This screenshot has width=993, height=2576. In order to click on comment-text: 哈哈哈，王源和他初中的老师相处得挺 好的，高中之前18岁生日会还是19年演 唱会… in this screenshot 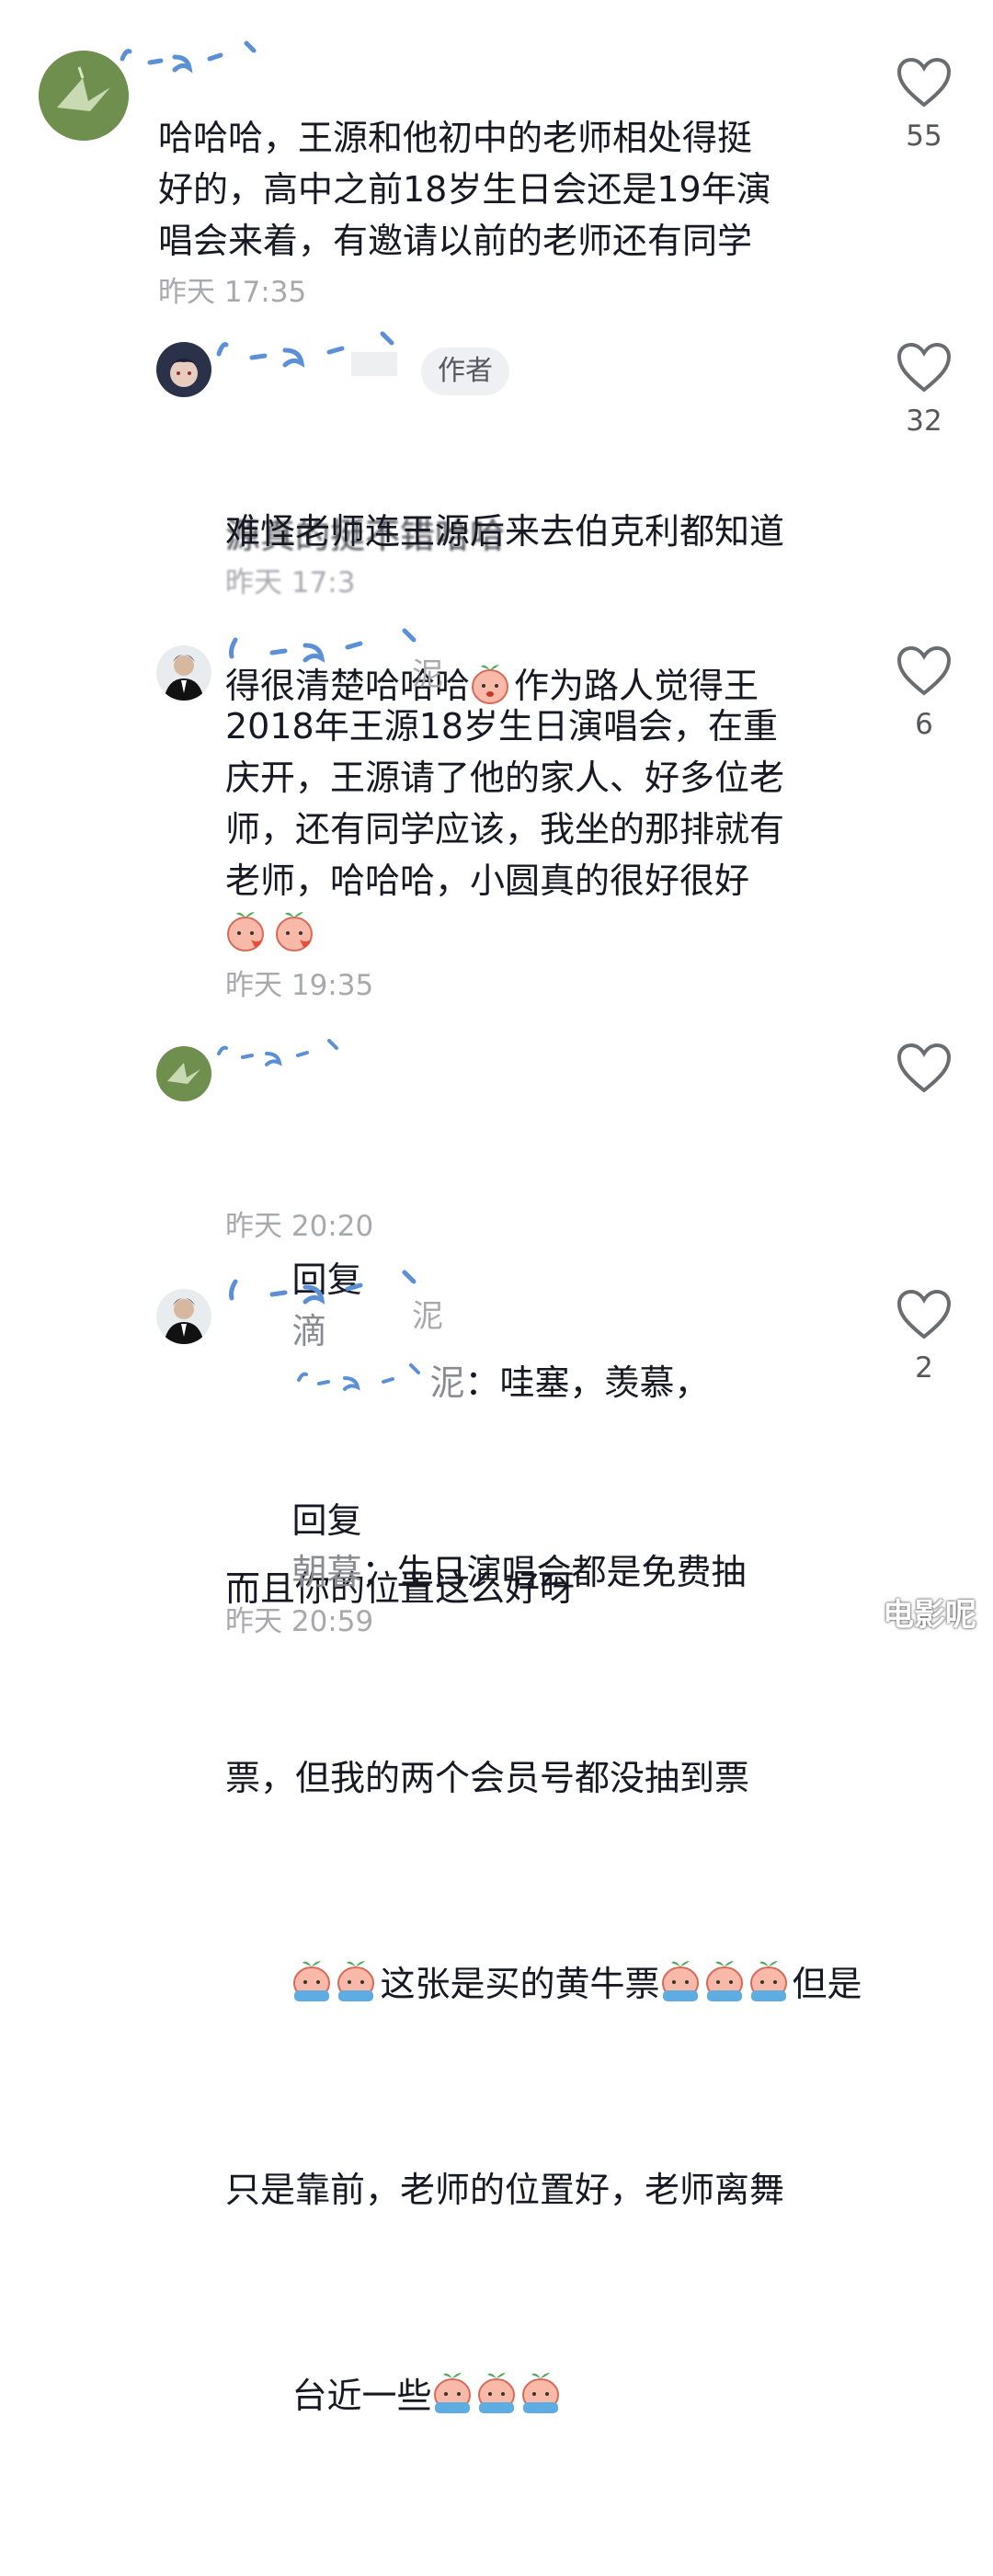, I will do `click(464, 189)`.